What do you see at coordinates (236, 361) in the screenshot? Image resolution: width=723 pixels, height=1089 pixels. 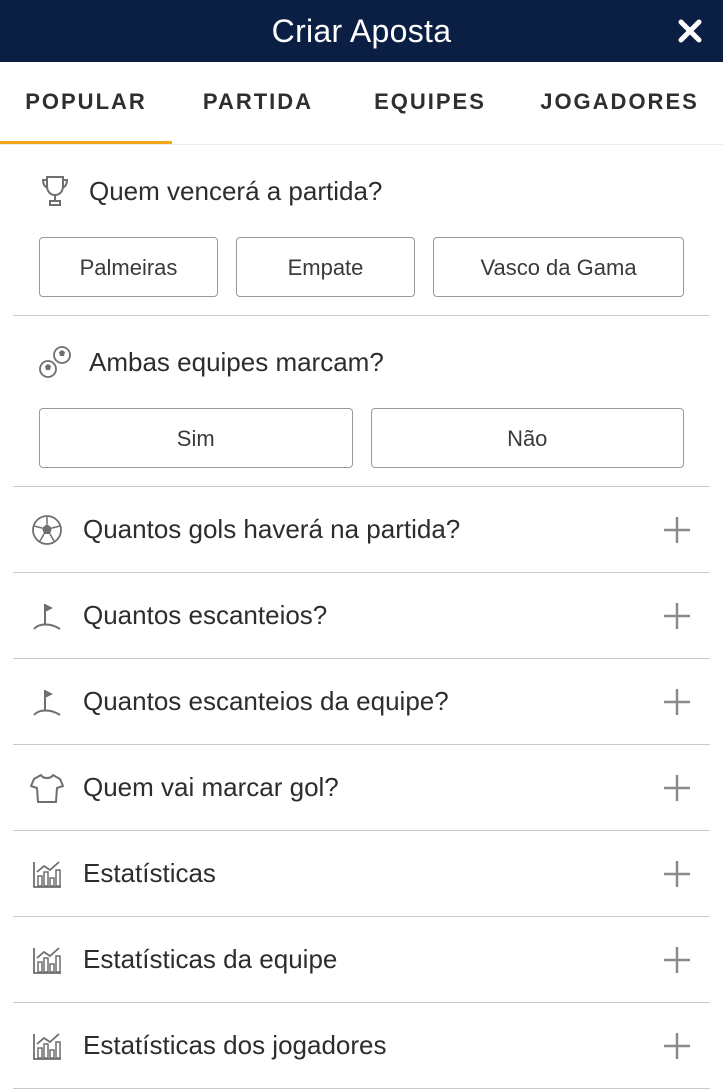 I see `market-btts-title: Ambas equipes marcam?` at bounding box center [236, 361].